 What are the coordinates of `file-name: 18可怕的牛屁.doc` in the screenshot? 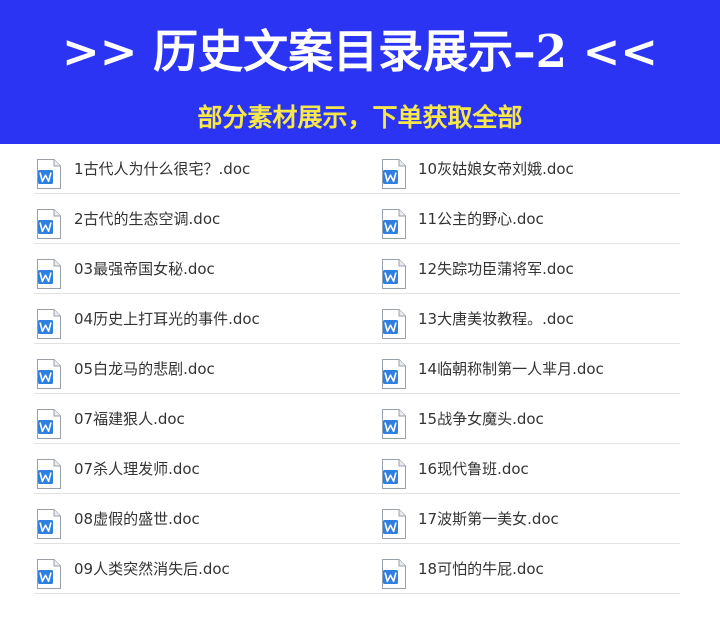 It's located at (481, 569).